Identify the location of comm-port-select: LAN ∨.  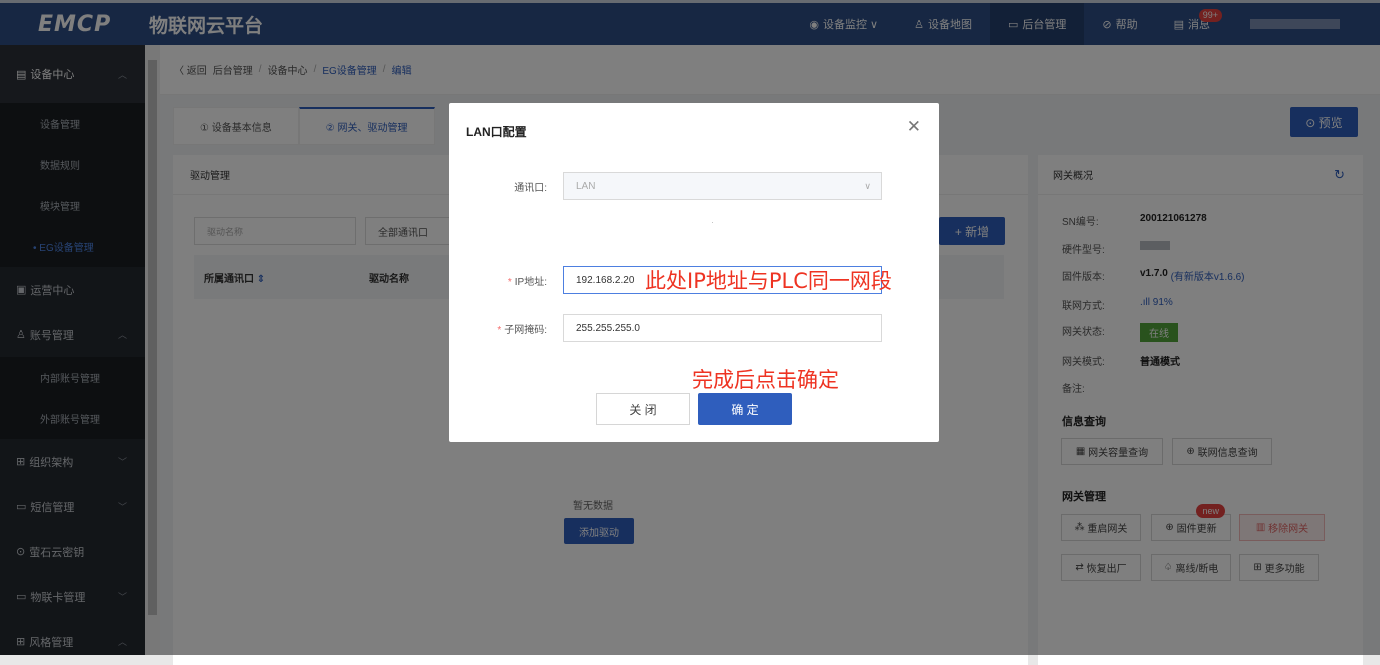
(722, 186).